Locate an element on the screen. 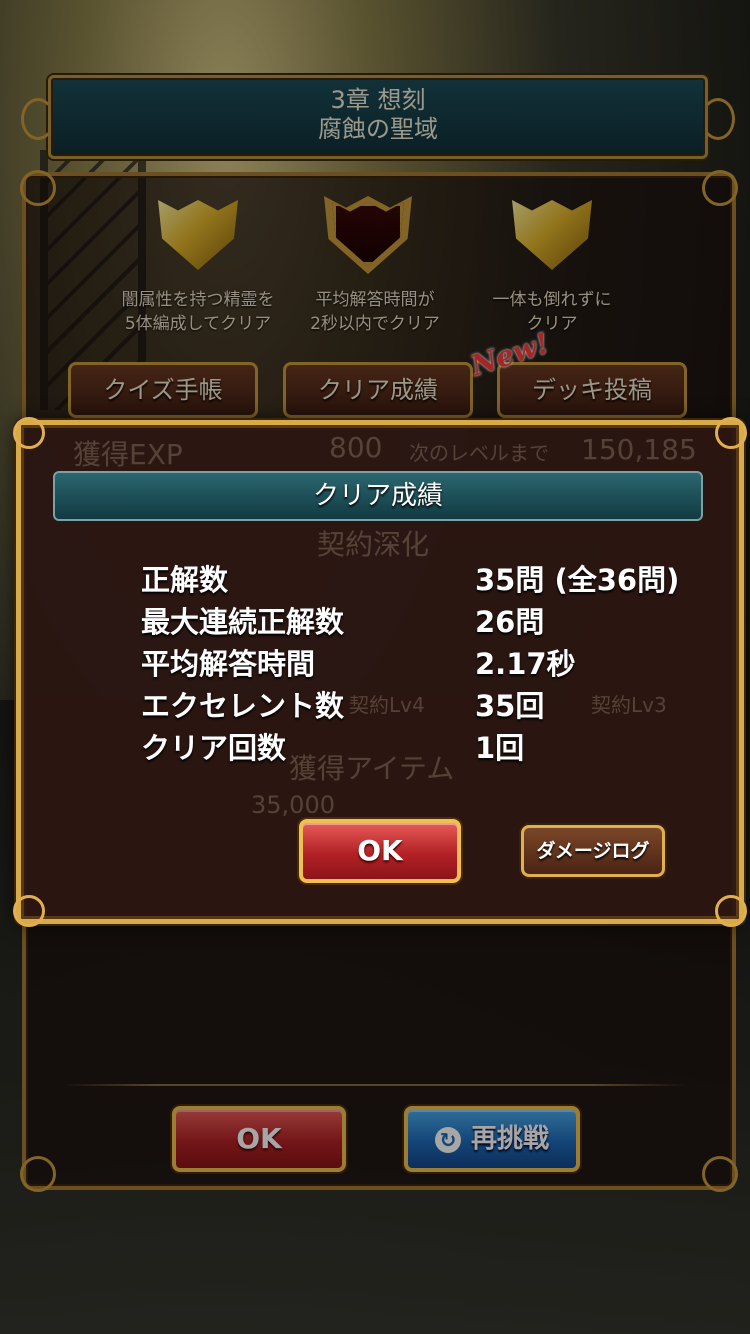  gold-value: 35,000 is located at coordinates (293, 805).